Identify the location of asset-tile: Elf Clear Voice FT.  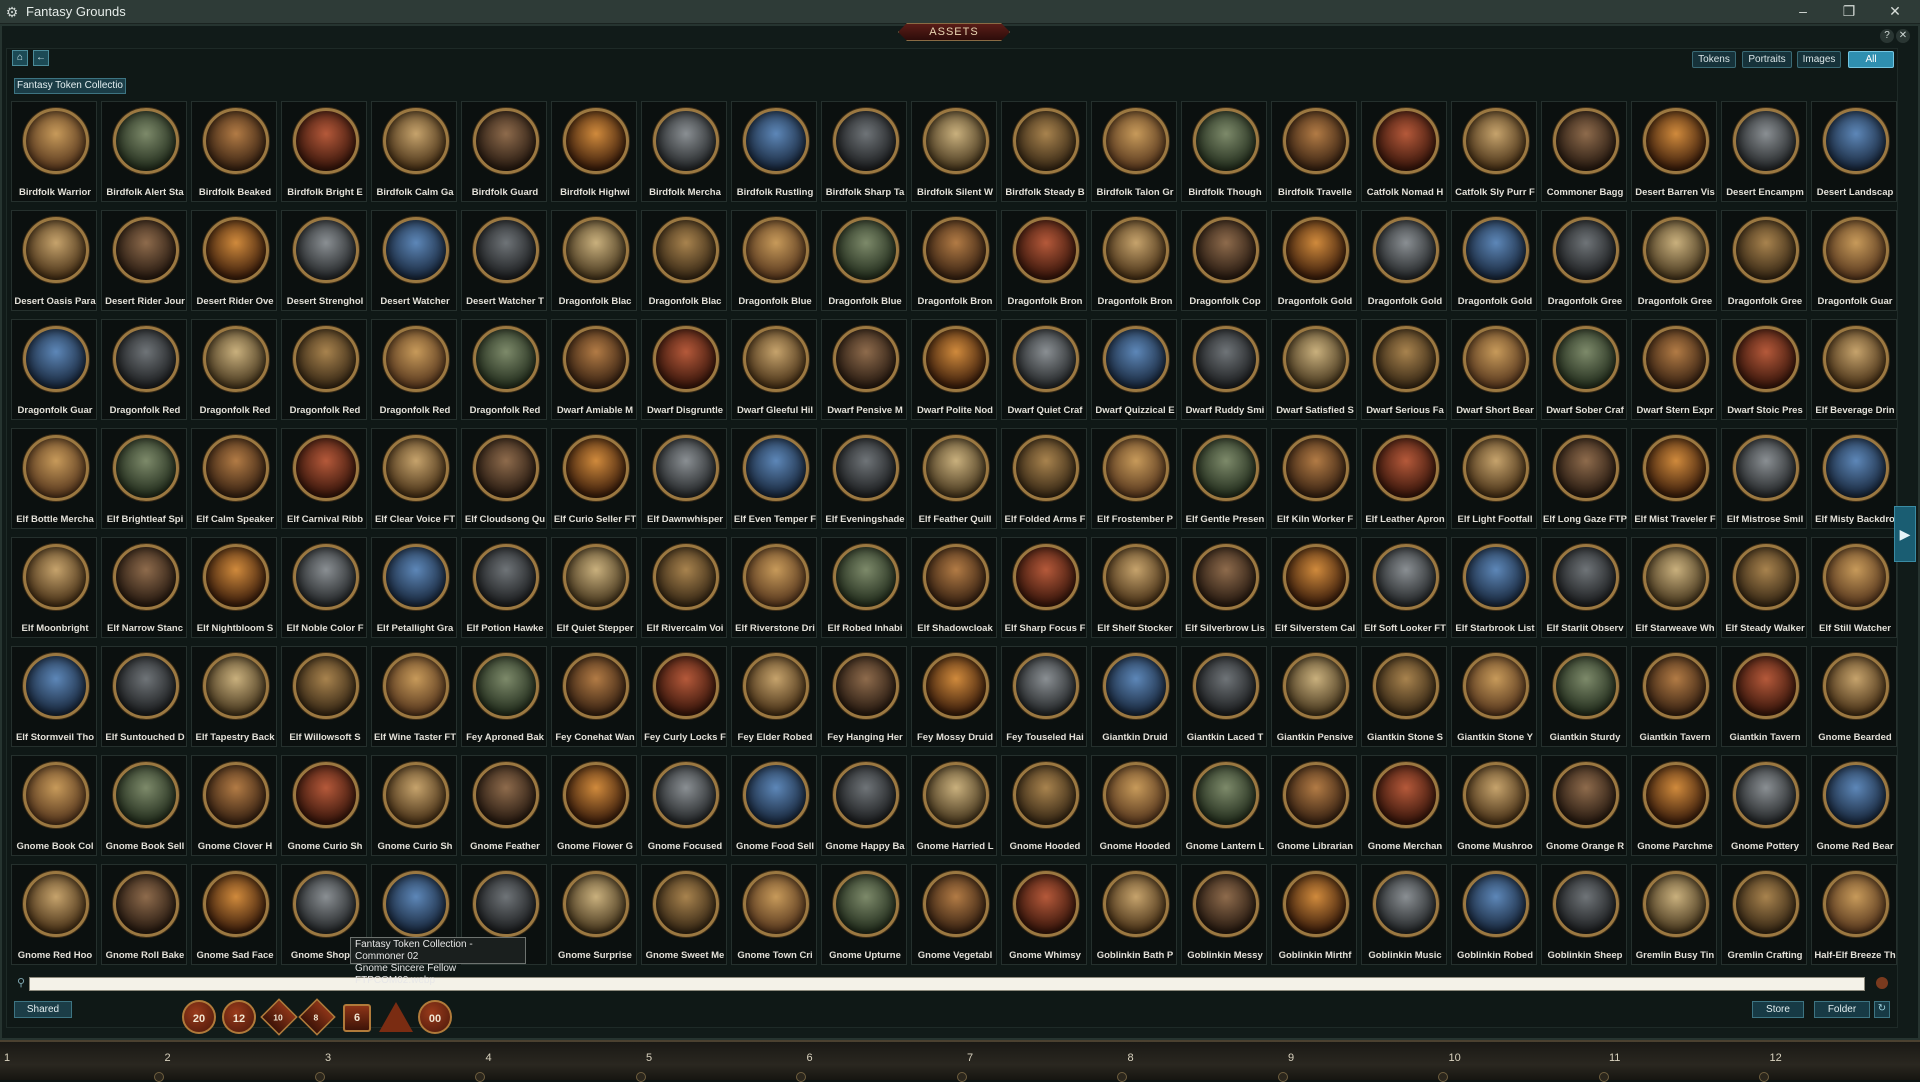
(414, 478).